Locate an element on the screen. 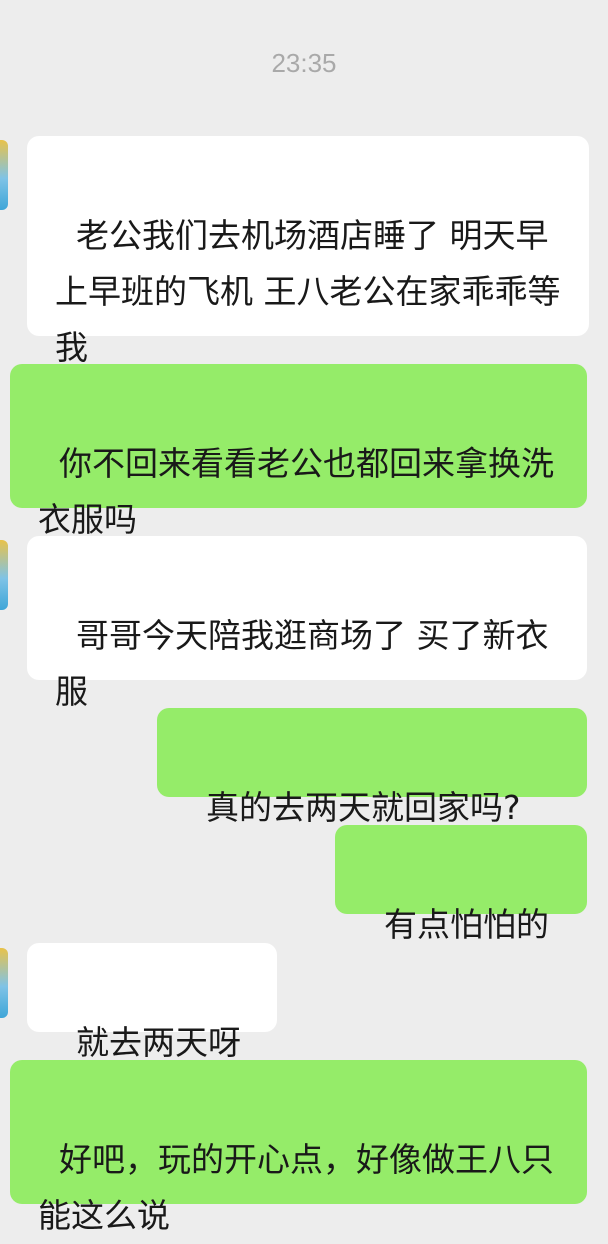 This screenshot has width=608, height=1244. message-text: 好吧，玩的开心点，好像做王八只能这么说 is located at coordinates (296, 1187).